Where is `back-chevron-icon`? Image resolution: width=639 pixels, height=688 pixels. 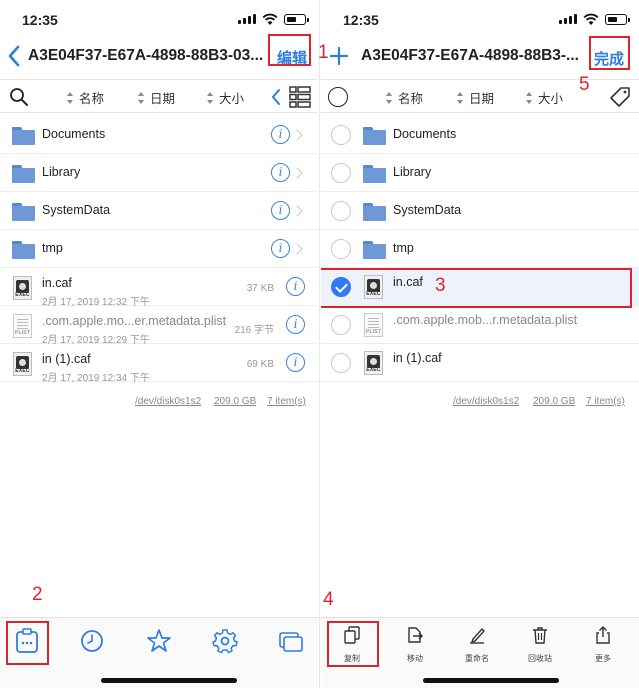 back-chevron-icon is located at coordinates (15, 56).